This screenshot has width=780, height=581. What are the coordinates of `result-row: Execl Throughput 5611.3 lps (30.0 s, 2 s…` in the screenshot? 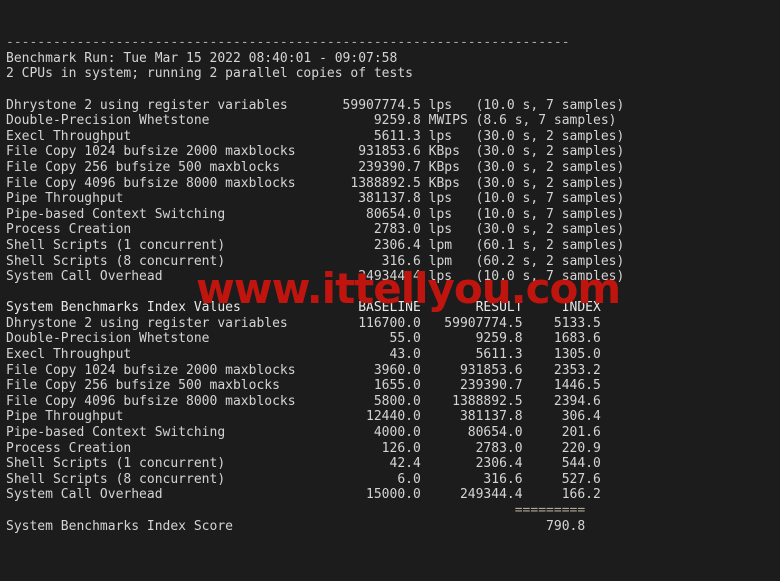 It's located at (315, 136).